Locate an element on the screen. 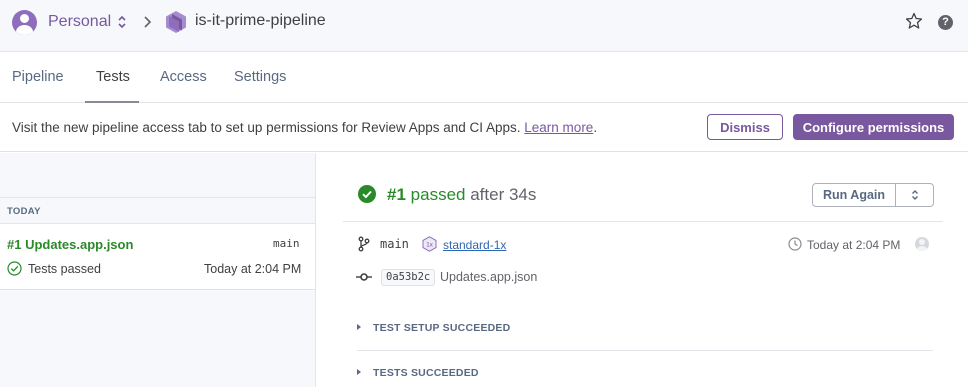 Image resolution: width=968 pixels, height=387 pixels. star-icon is located at coordinates (914, 21).